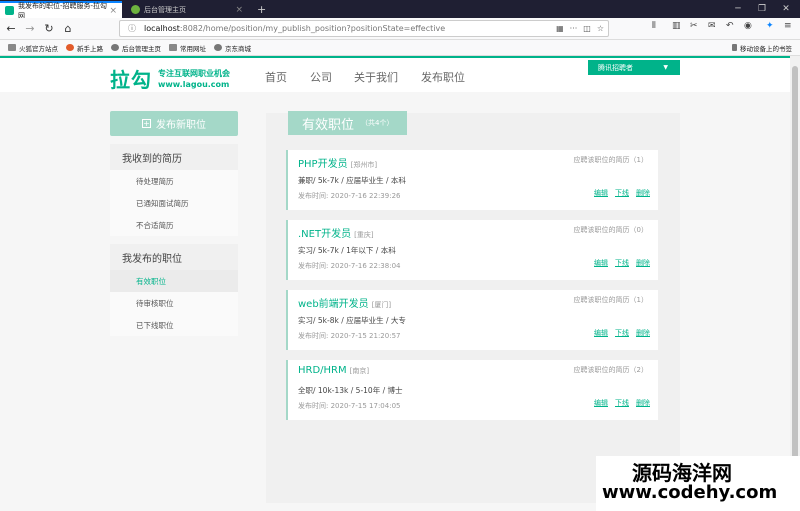 The width and height of the screenshot is (800, 511). I want to click on plus-icon: +, so click(146, 123).